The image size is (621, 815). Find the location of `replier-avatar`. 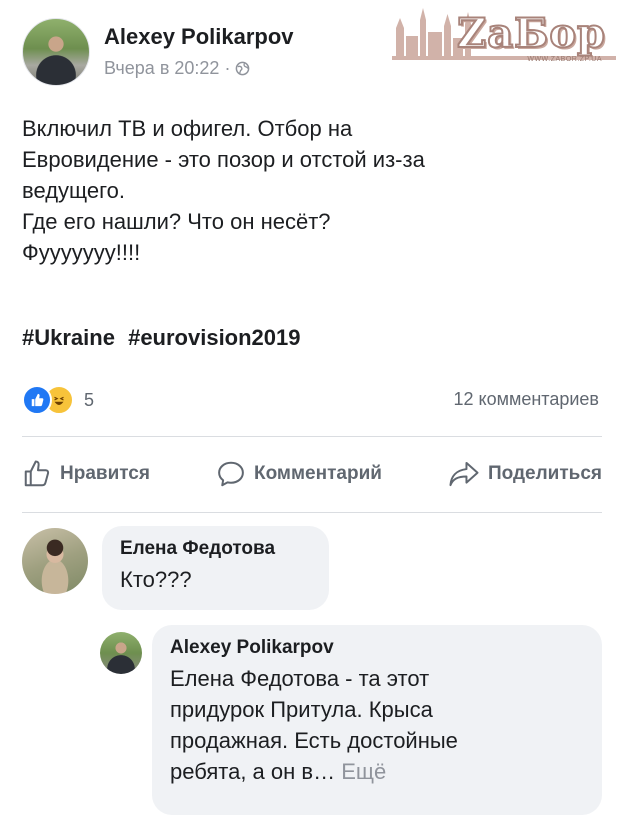

replier-avatar is located at coordinates (121, 653).